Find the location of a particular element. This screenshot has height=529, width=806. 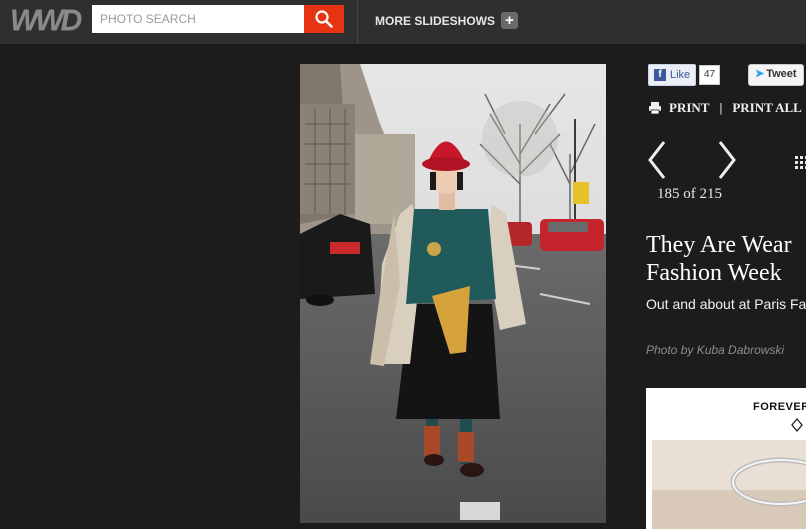

slideshow-subtitle: Out and about at Paris Fa is located at coordinates (726, 304).